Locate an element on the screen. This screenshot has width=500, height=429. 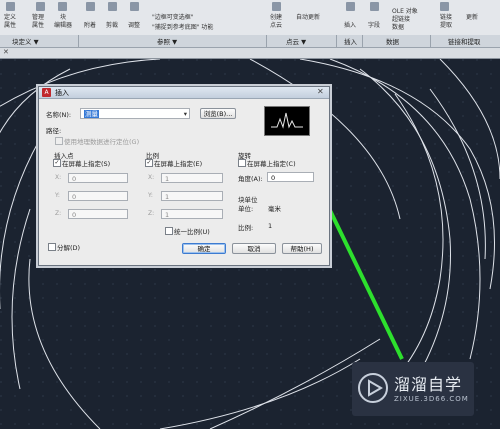
rotation-onscreen-label: 在屏幕上指定(C) is located at coordinates (271, 164).